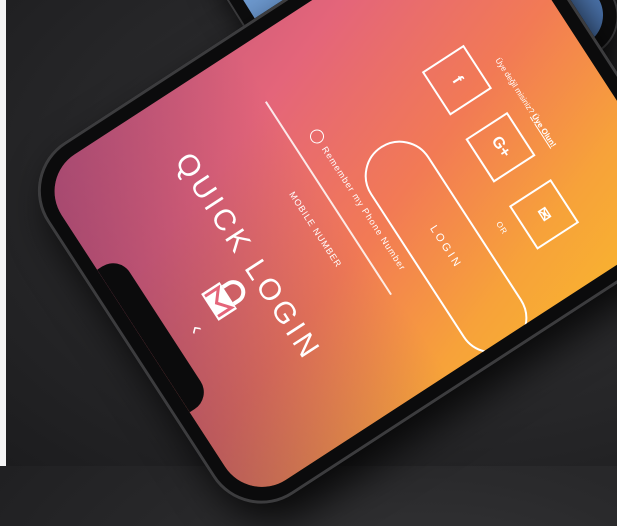 The image size is (617, 526). I want to click on mail-icon: ✉, so click(543, 214).